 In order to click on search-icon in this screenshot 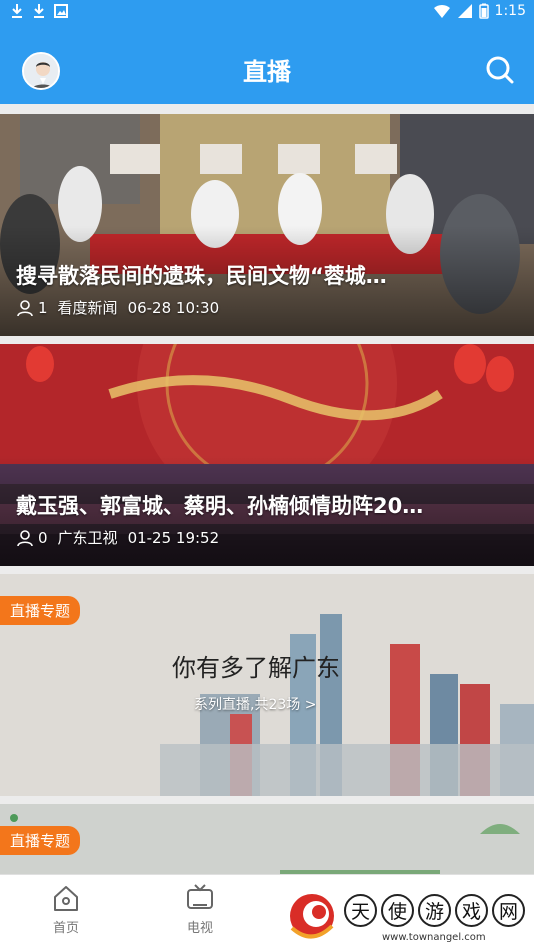, I will do `click(500, 70)`.